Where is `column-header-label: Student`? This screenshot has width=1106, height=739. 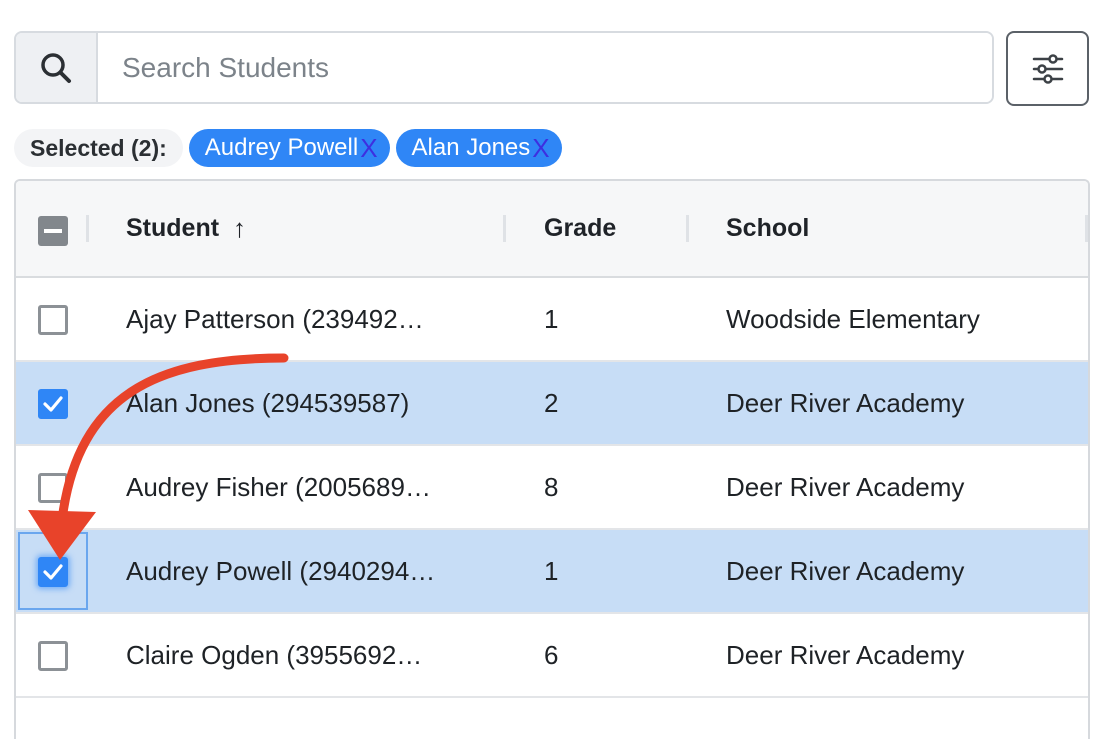
column-header-label: Student is located at coordinates (173, 228).